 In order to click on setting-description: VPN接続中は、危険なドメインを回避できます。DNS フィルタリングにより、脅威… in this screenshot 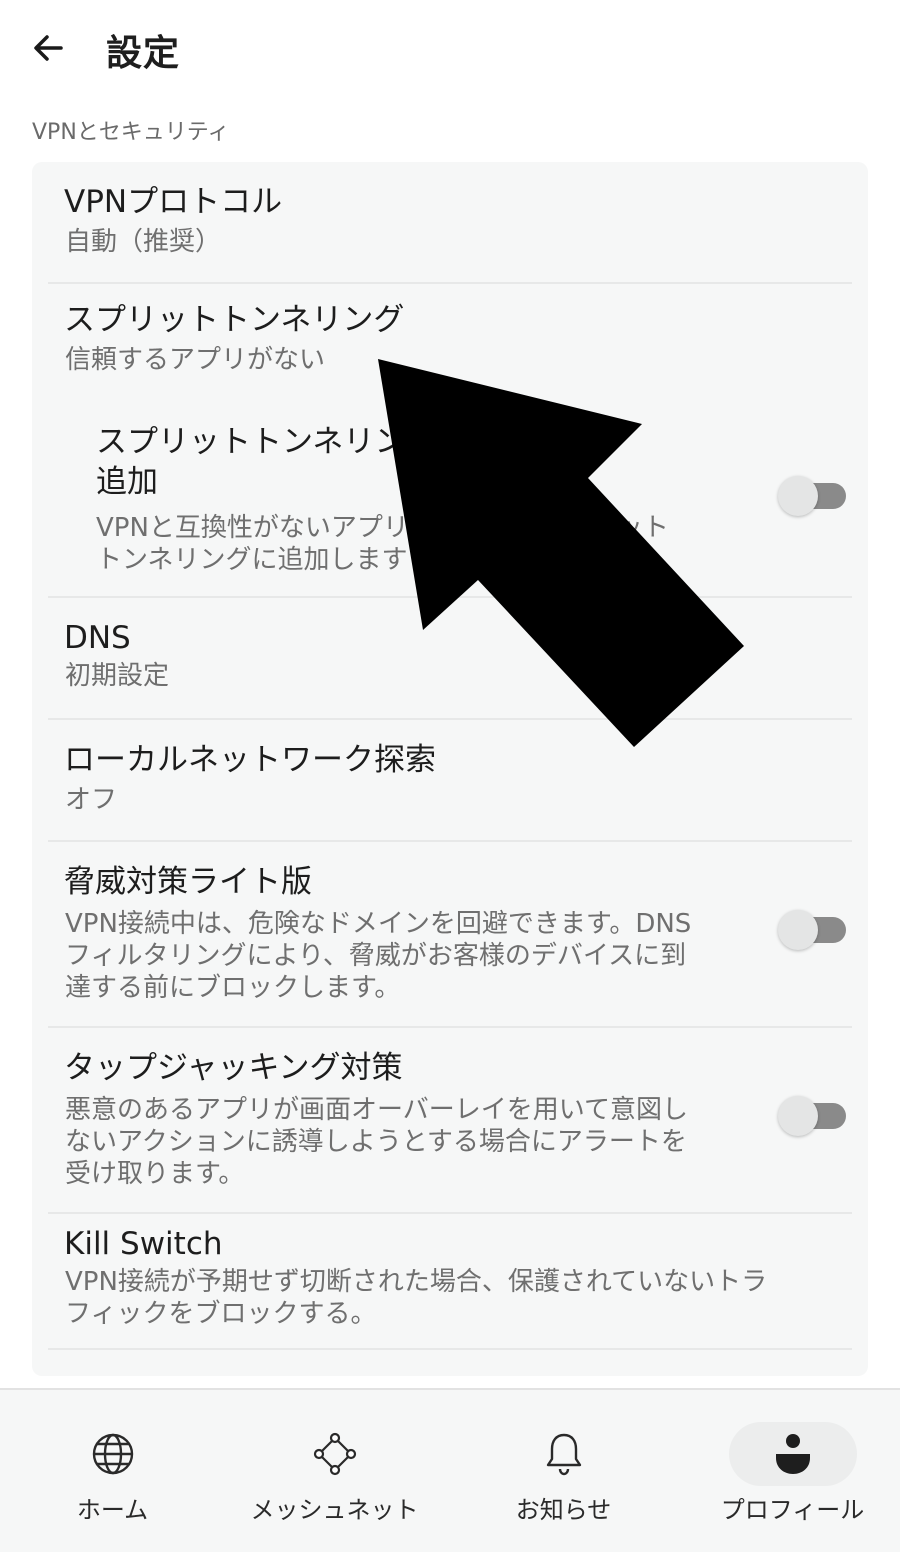, I will do `click(378, 956)`.